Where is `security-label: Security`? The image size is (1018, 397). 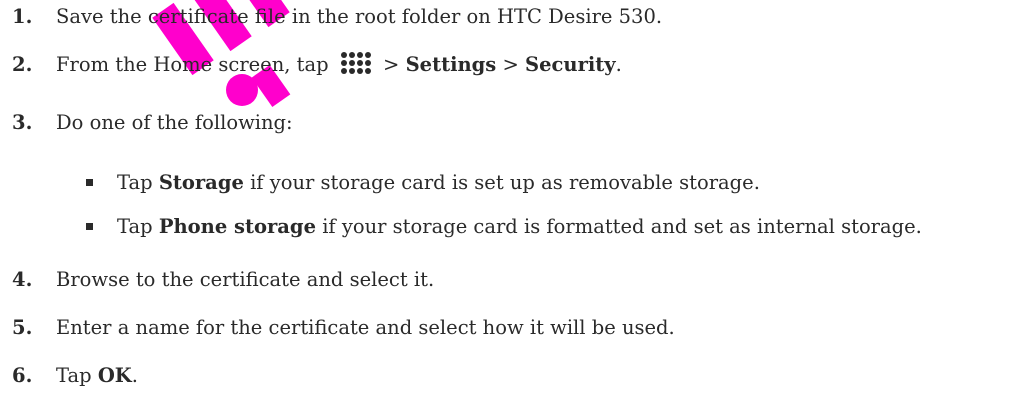
security-label: Security is located at coordinates (570, 64).